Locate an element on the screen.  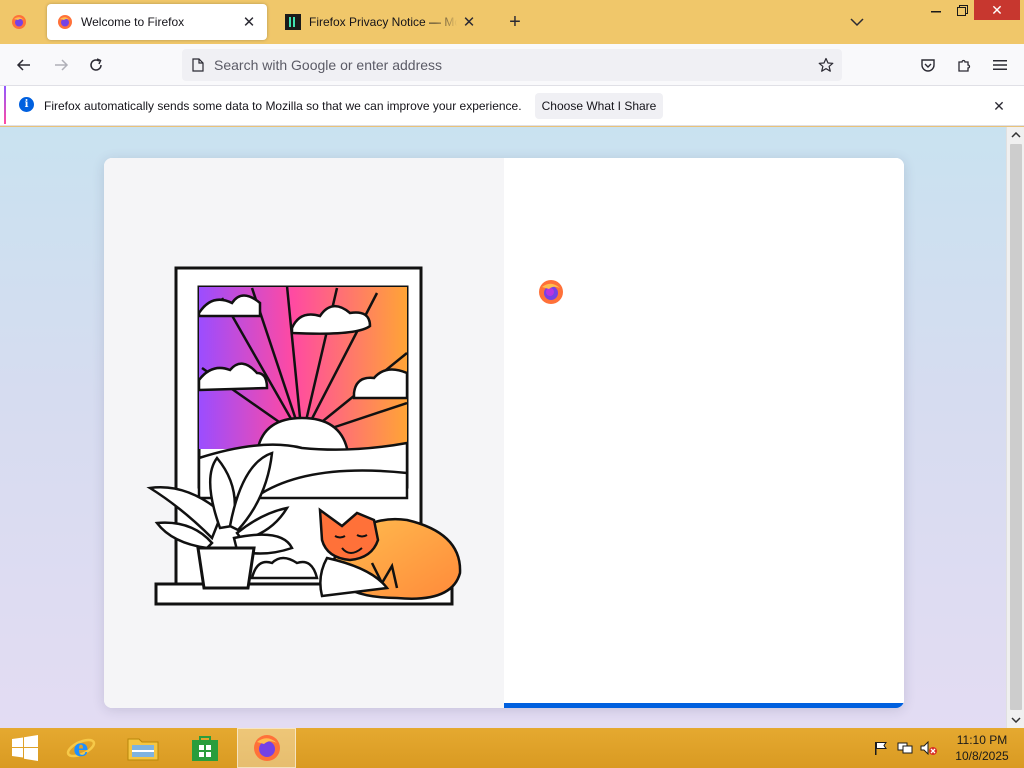
minimize-icon is located at coordinates (936, 10).